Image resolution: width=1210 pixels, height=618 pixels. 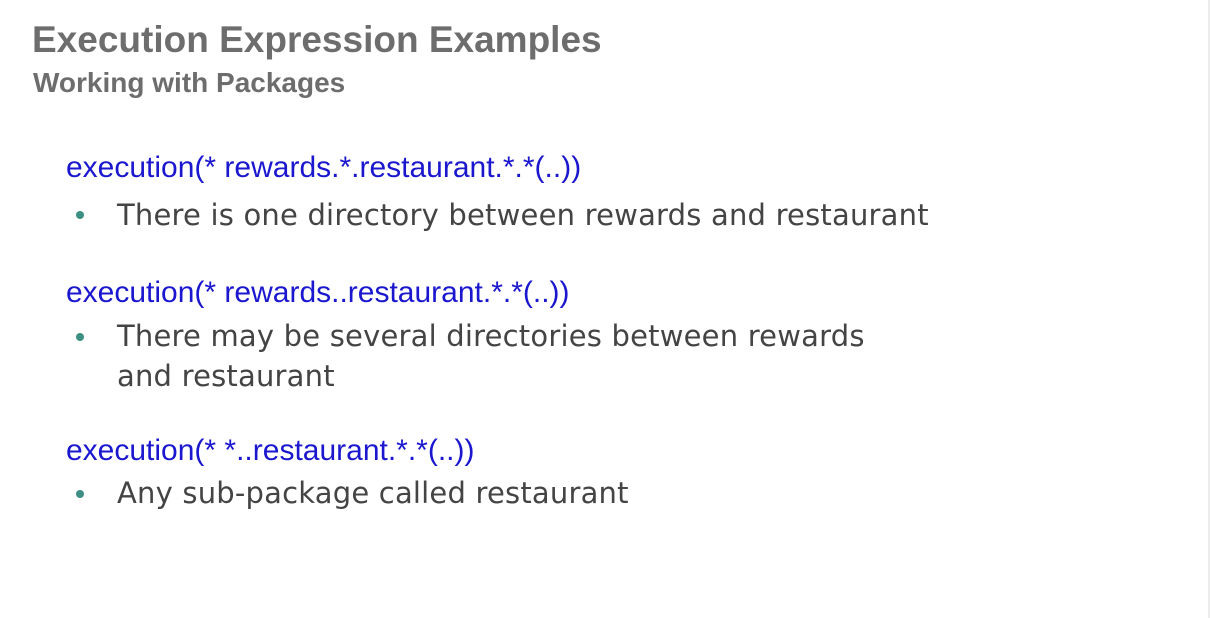 What do you see at coordinates (270, 450) in the screenshot?
I see `execution-expression-3: execution(* *..restaurant.*.*(..))` at bounding box center [270, 450].